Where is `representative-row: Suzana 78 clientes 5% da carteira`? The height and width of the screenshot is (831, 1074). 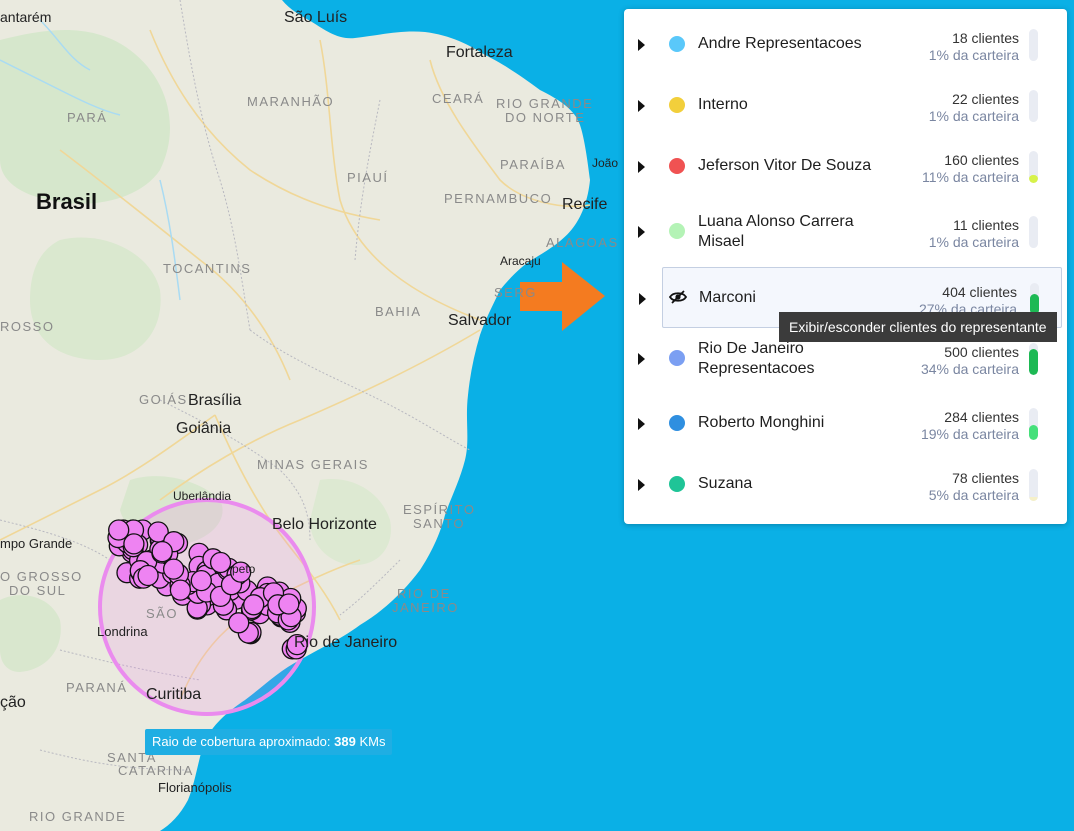 representative-row: Suzana 78 clientes 5% da carteira is located at coordinates (845, 484).